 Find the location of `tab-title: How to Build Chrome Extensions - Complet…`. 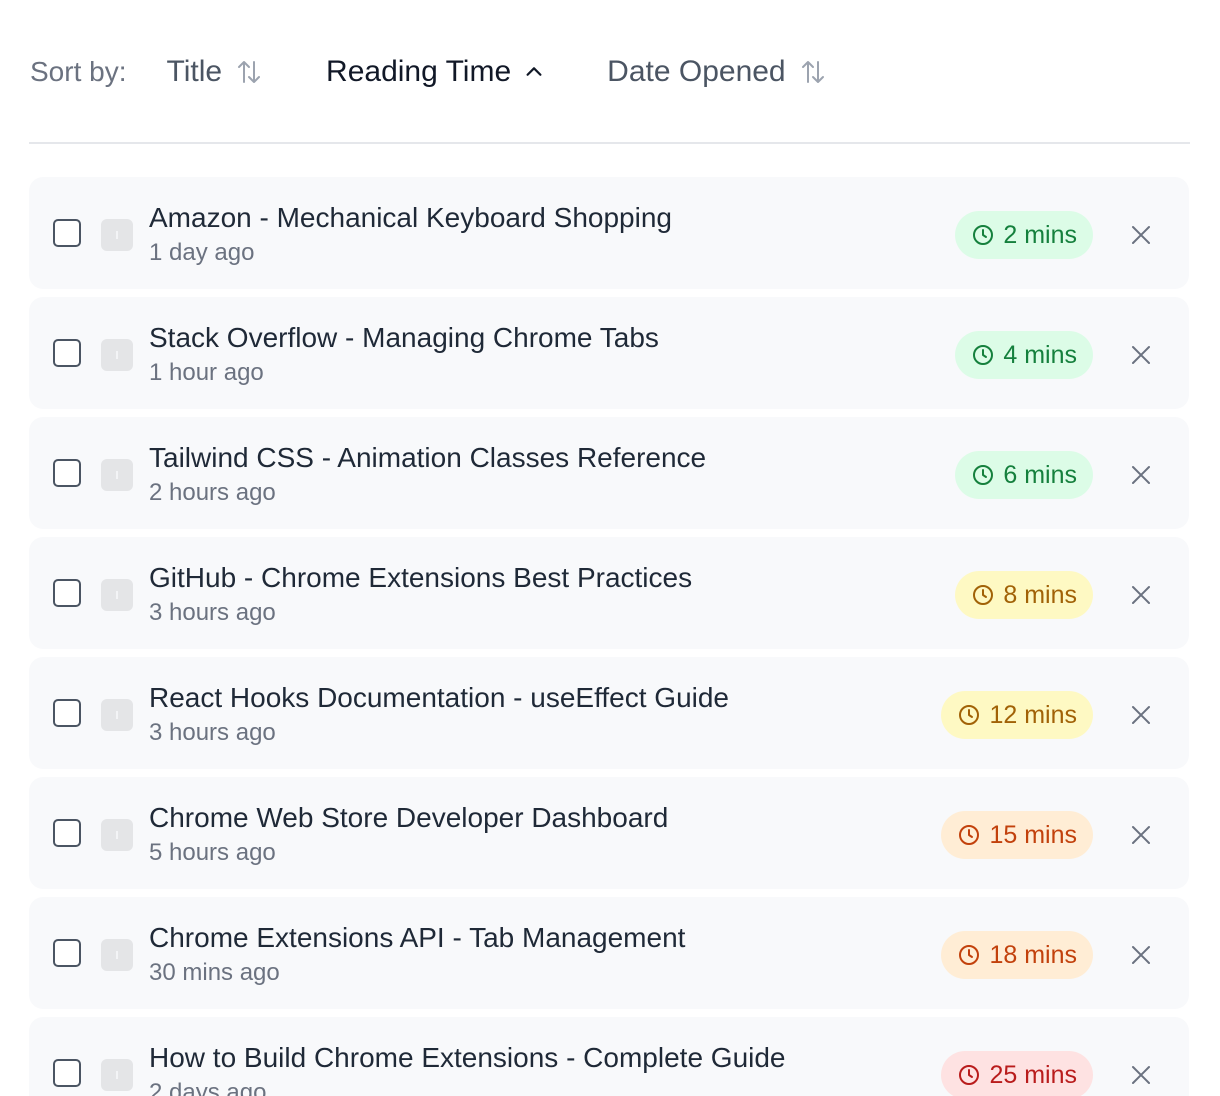

tab-title: How to Build Chrome Extensions - Complet… is located at coordinates (467, 1058).